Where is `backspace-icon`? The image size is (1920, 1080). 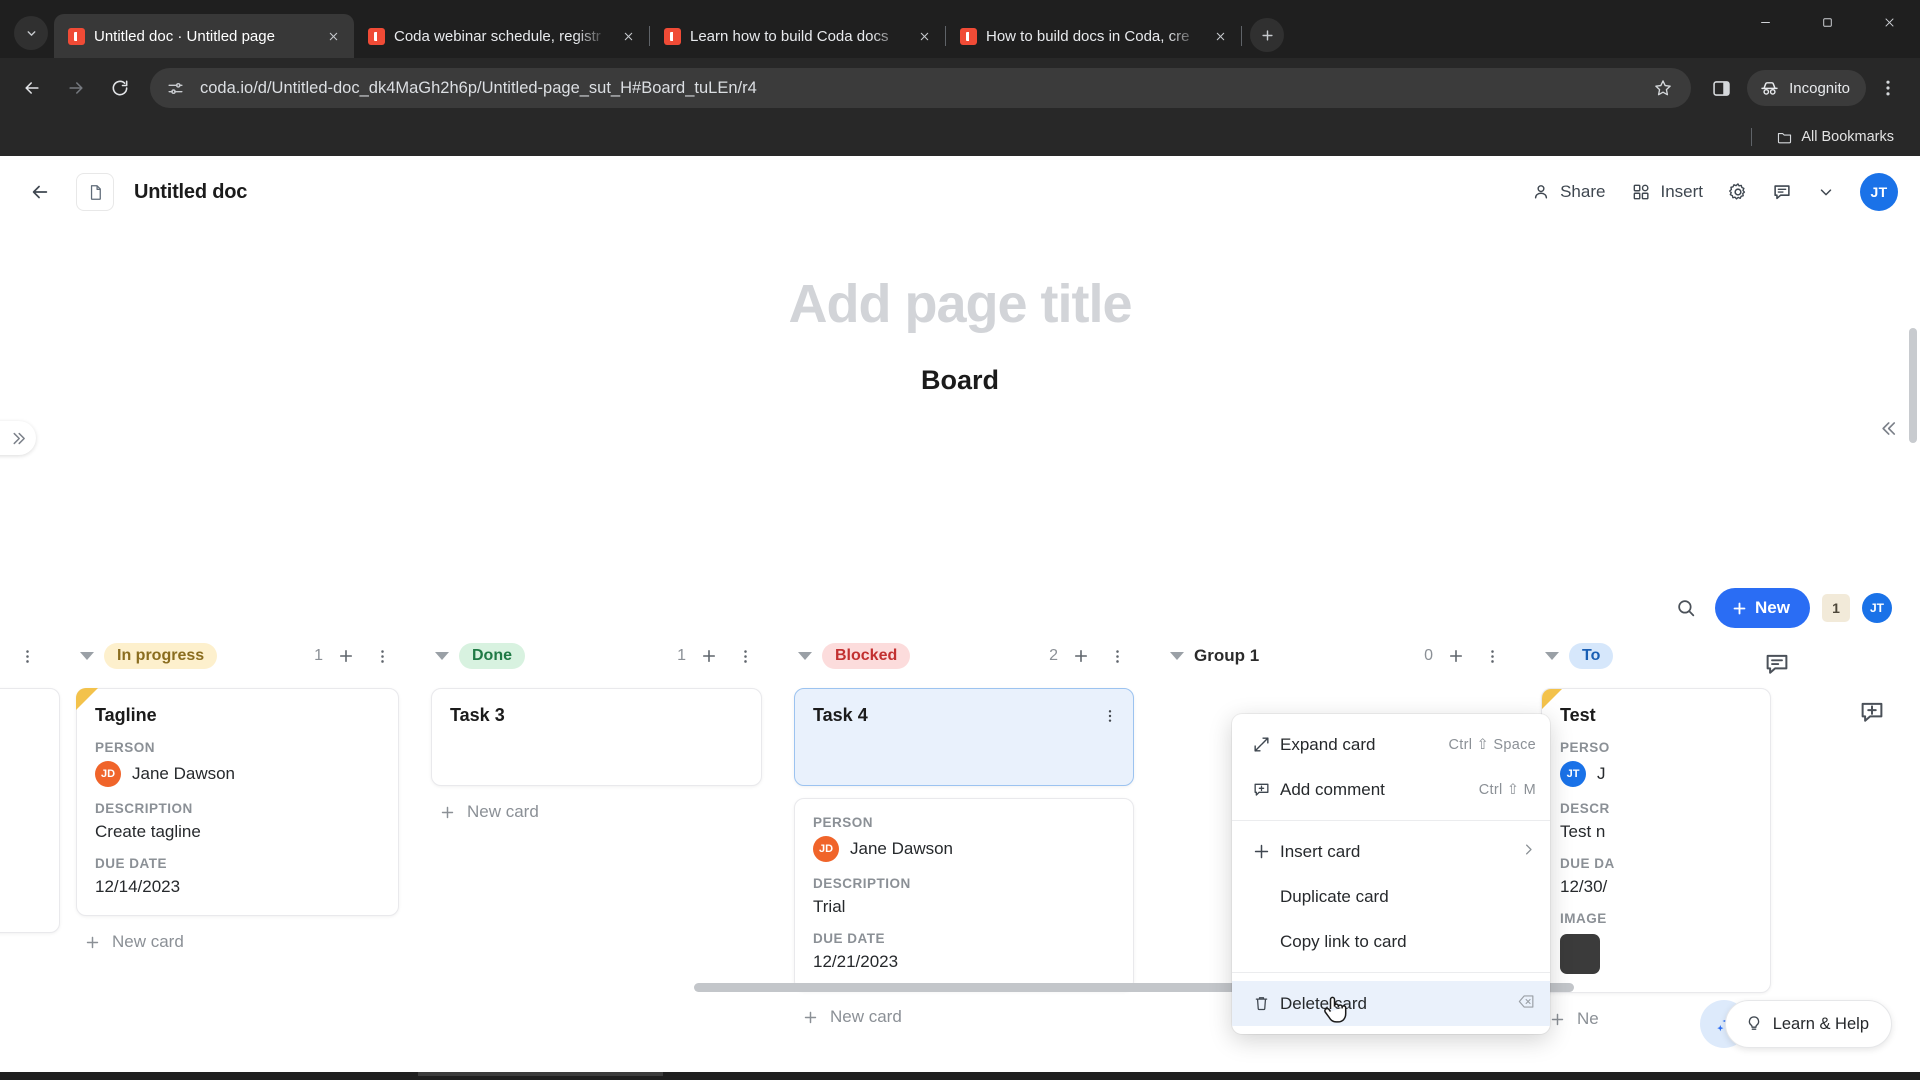
backspace-icon is located at coordinates (1526, 1003).